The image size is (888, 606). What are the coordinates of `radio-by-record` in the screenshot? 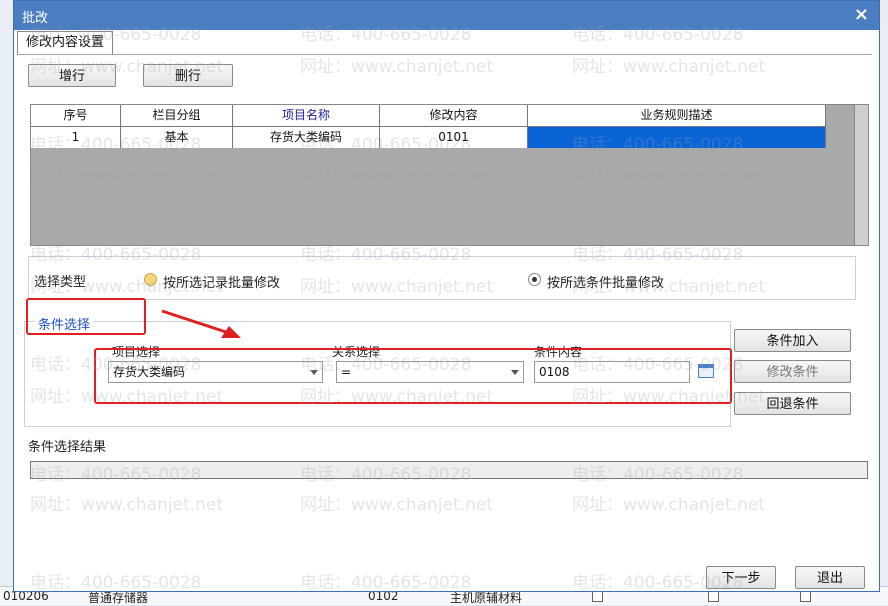 It's located at (150, 279).